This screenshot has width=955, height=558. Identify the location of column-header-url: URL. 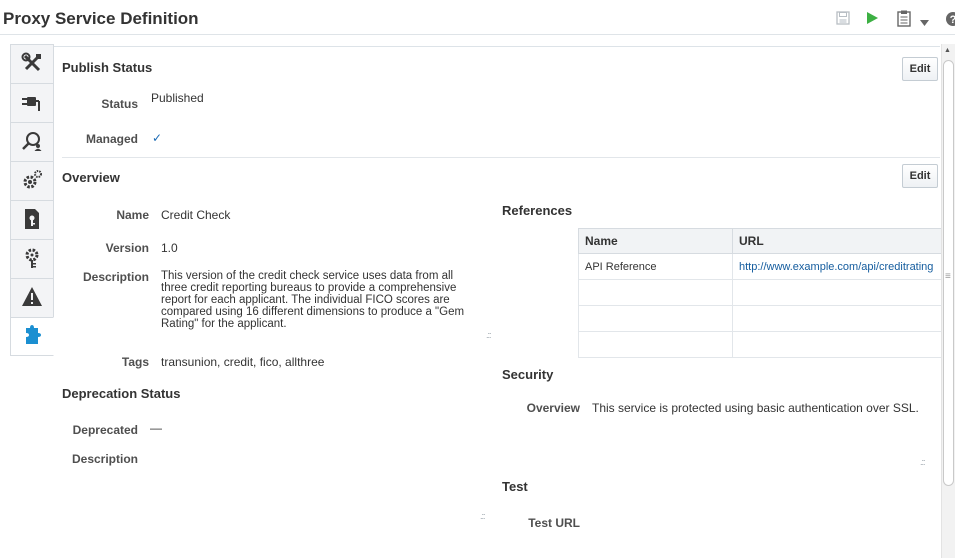
(837, 241).